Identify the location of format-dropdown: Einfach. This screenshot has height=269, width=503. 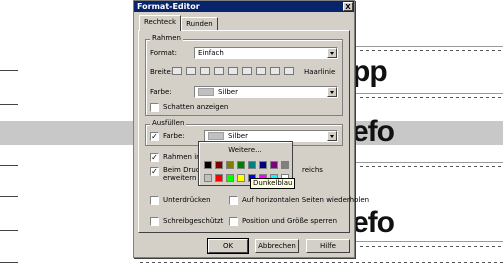
(266, 53).